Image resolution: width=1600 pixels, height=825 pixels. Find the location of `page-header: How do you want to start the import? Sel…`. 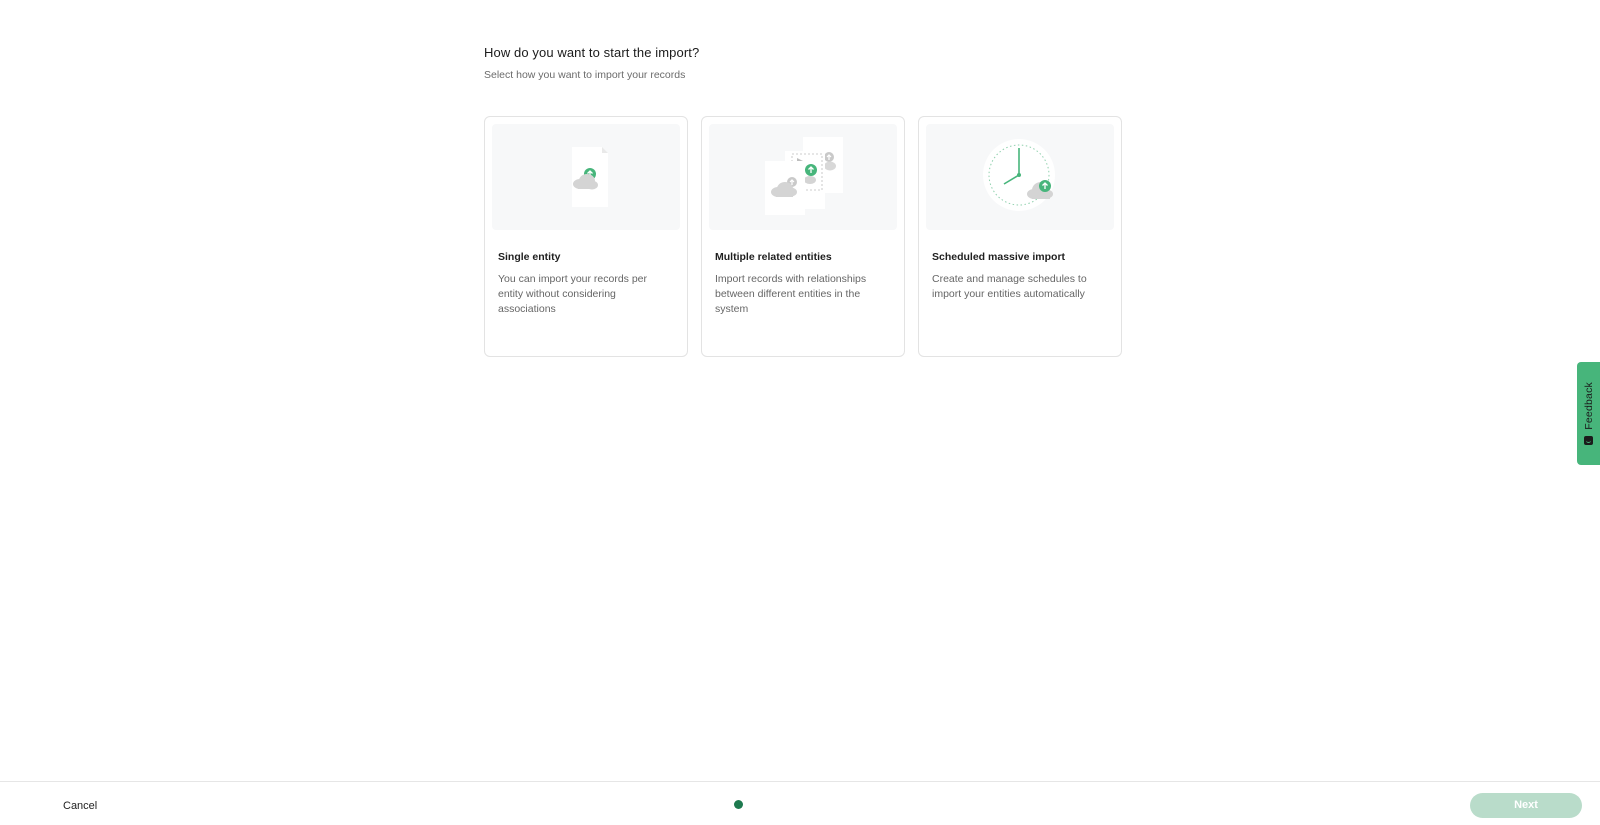

page-header: How do you want to start the import? Sel… is located at coordinates (804, 63).